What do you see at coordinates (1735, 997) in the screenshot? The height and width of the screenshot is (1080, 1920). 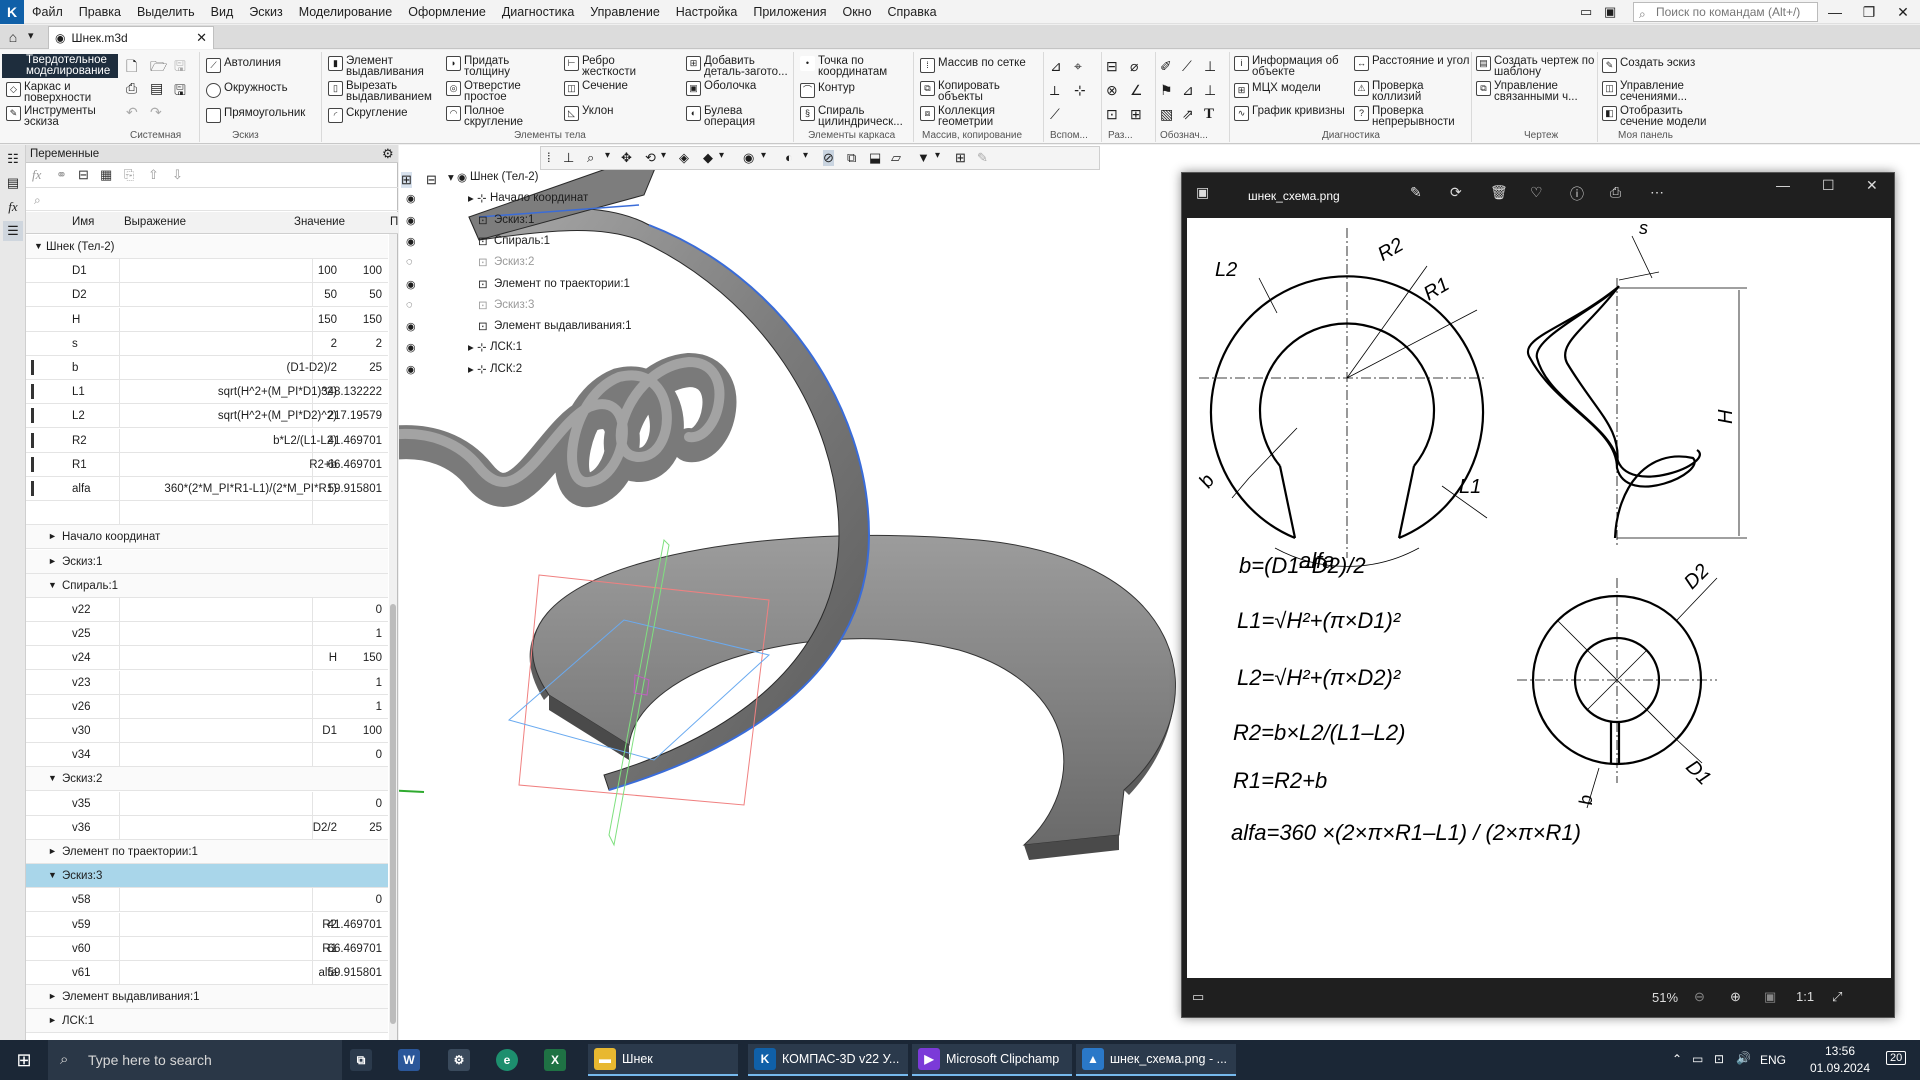 I see `zoom-in-icon: ⊕` at bounding box center [1735, 997].